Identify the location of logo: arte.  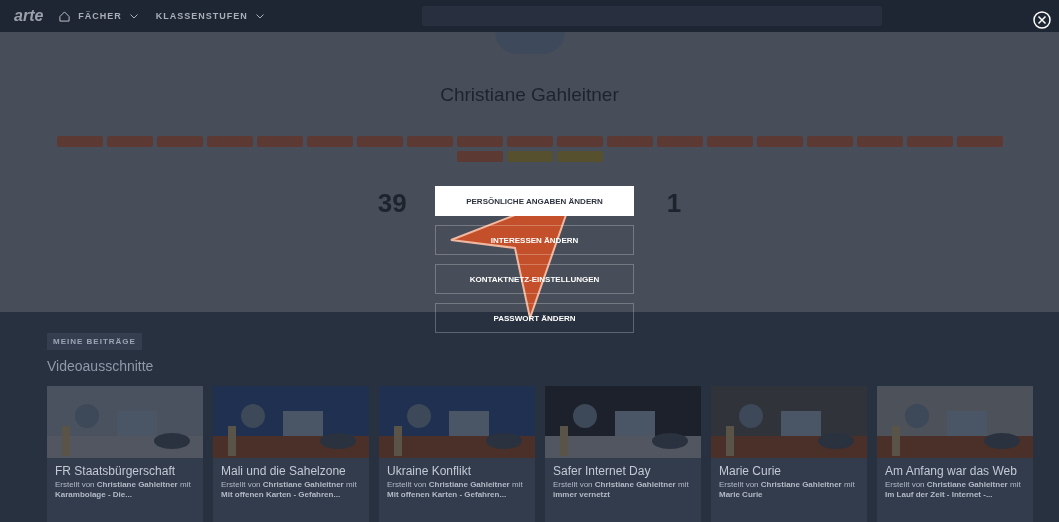
(29, 16).